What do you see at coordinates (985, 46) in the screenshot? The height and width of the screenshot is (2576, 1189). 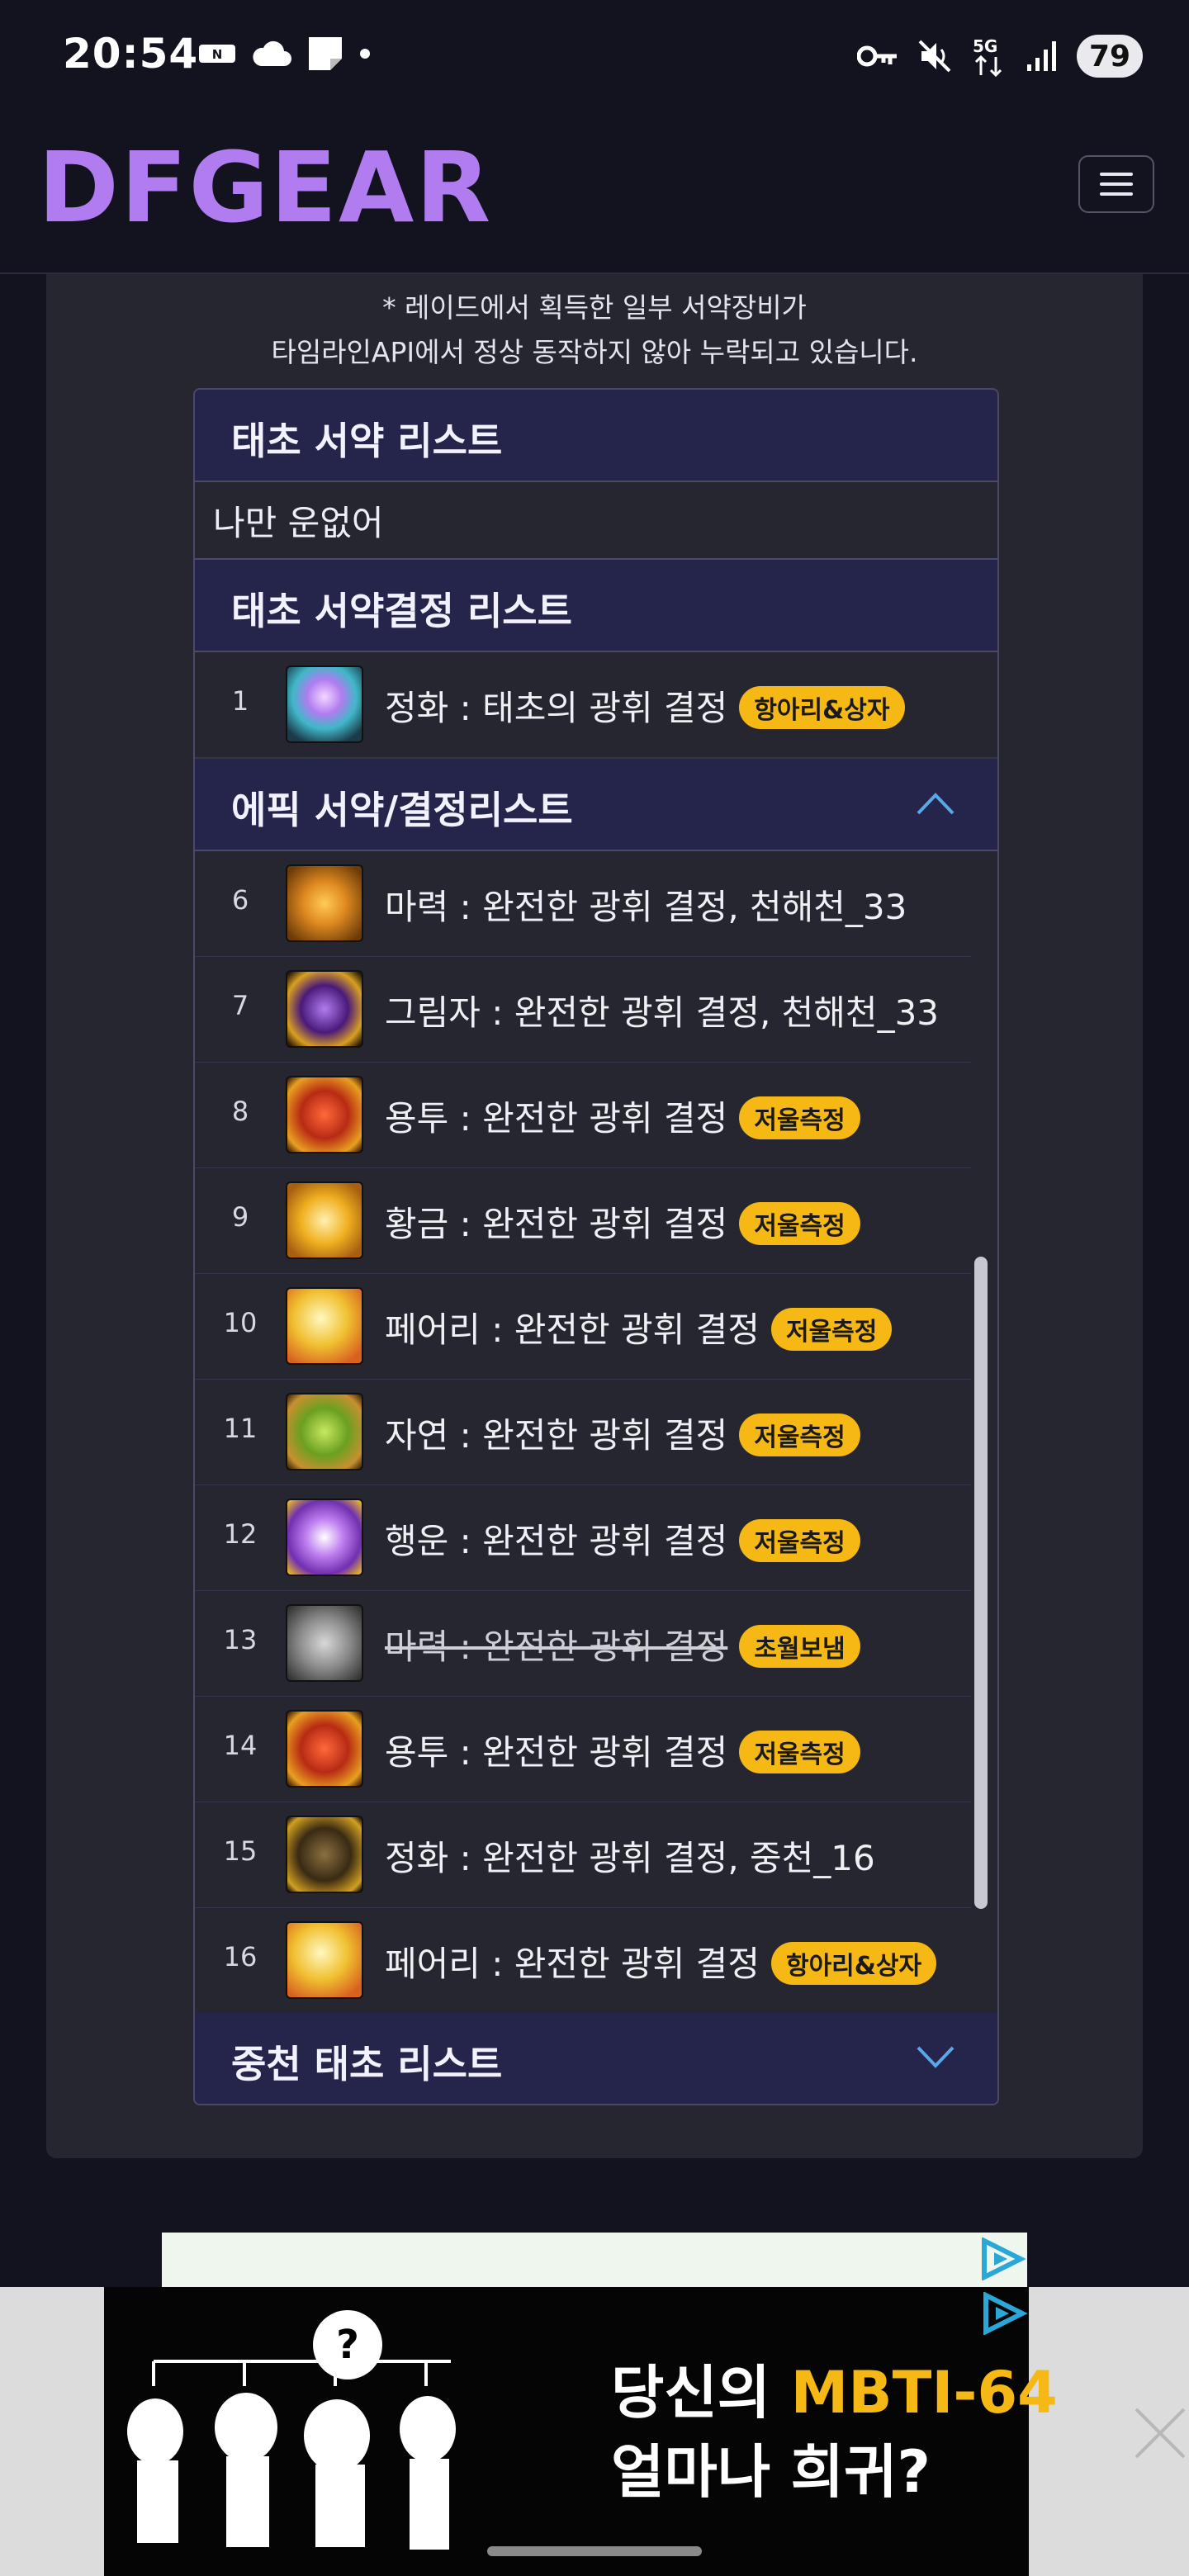 I see `svg-text: 5G` at bounding box center [985, 46].